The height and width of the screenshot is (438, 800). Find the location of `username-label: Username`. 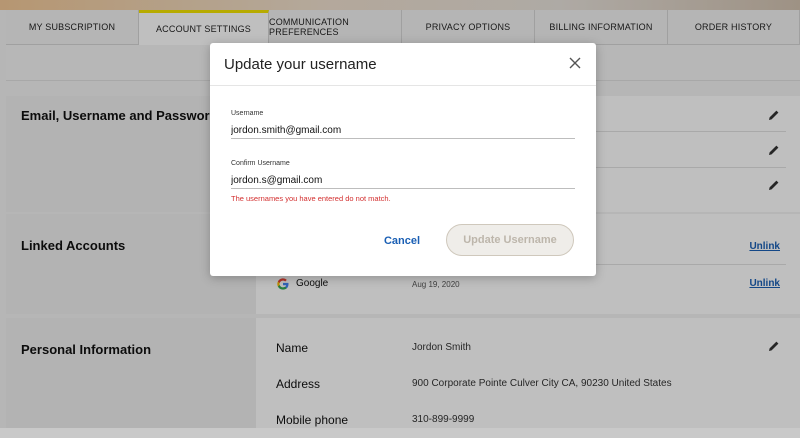

username-label: Username is located at coordinates (247, 113).